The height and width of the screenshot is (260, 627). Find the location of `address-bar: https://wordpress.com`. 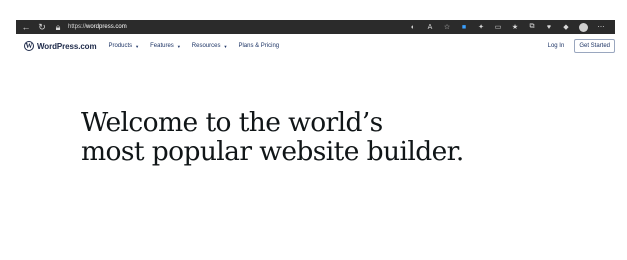

address-bar: https://wordpress.com is located at coordinates (97, 27).